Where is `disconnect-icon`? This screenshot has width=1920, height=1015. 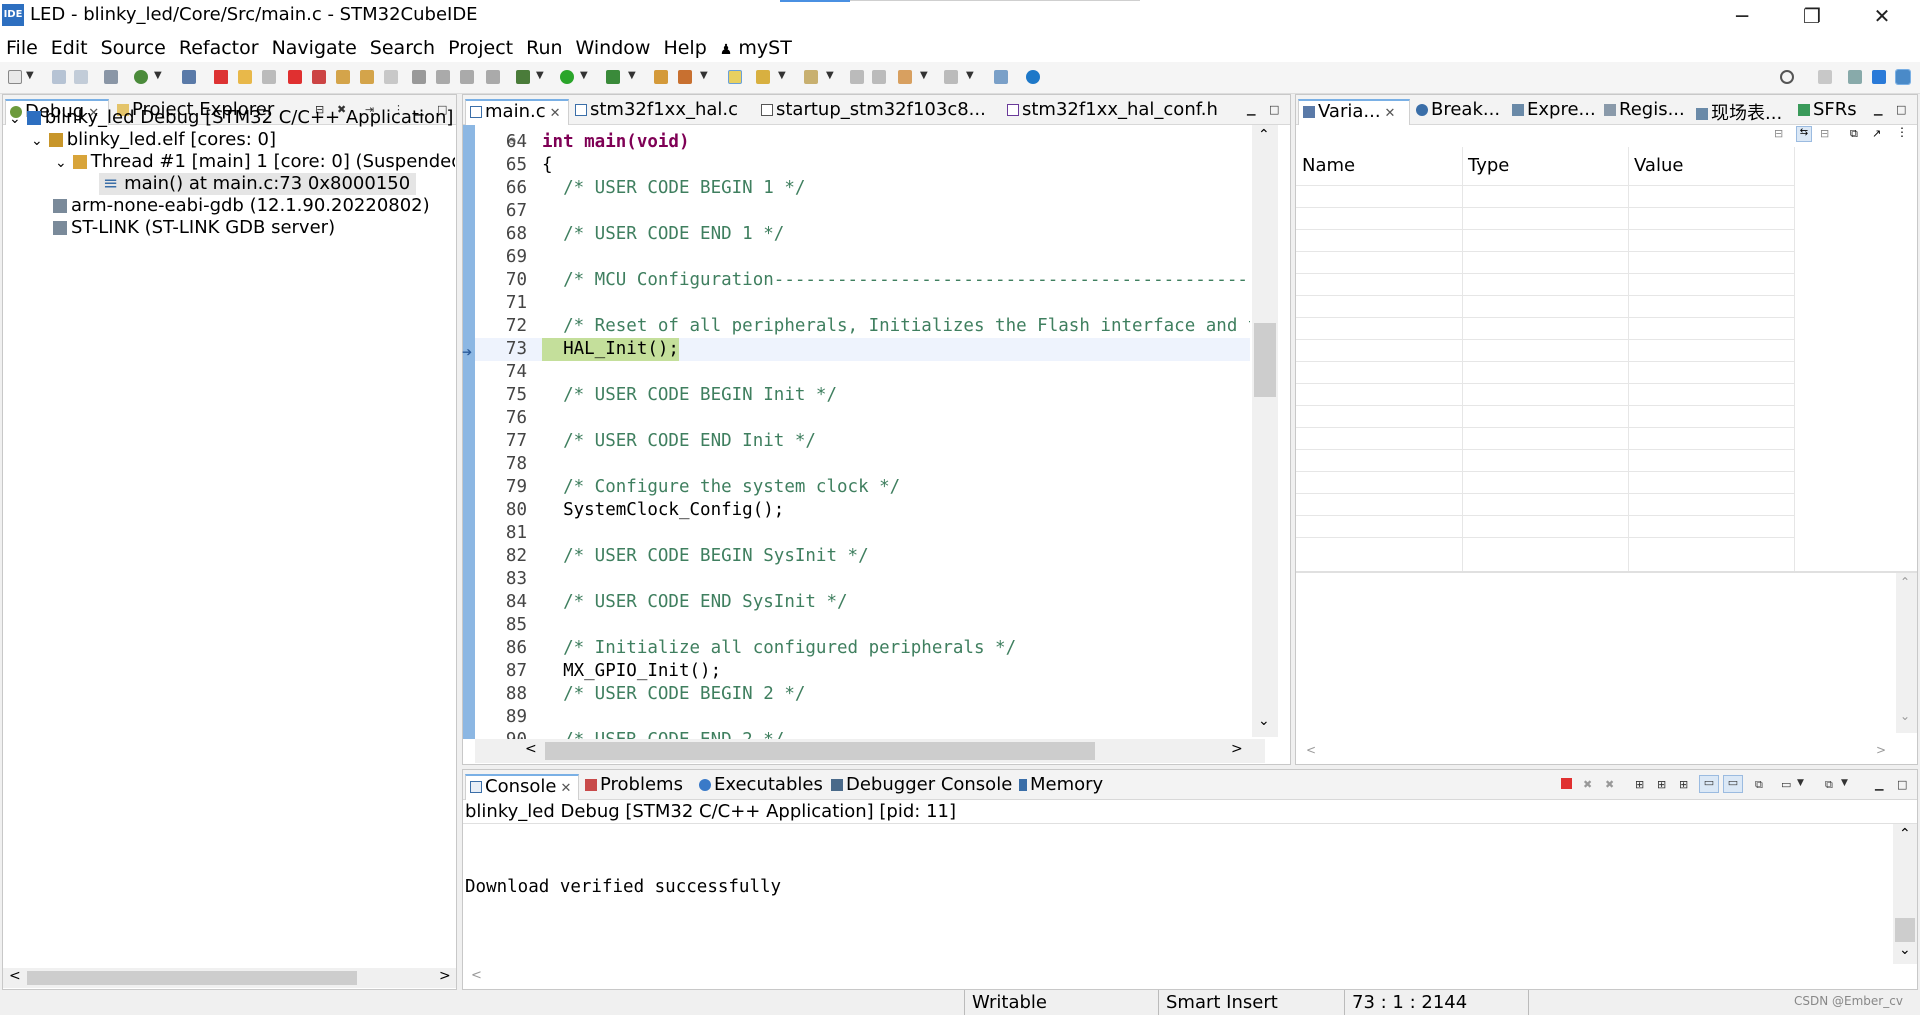
disconnect-icon is located at coordinates (319, 77).